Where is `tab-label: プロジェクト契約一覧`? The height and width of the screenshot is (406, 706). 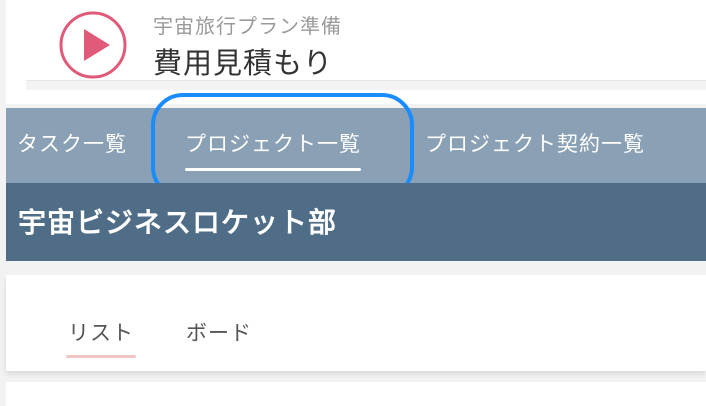 tab-label: プロジェクト契約一覧 is located at coordinates (535, 144).